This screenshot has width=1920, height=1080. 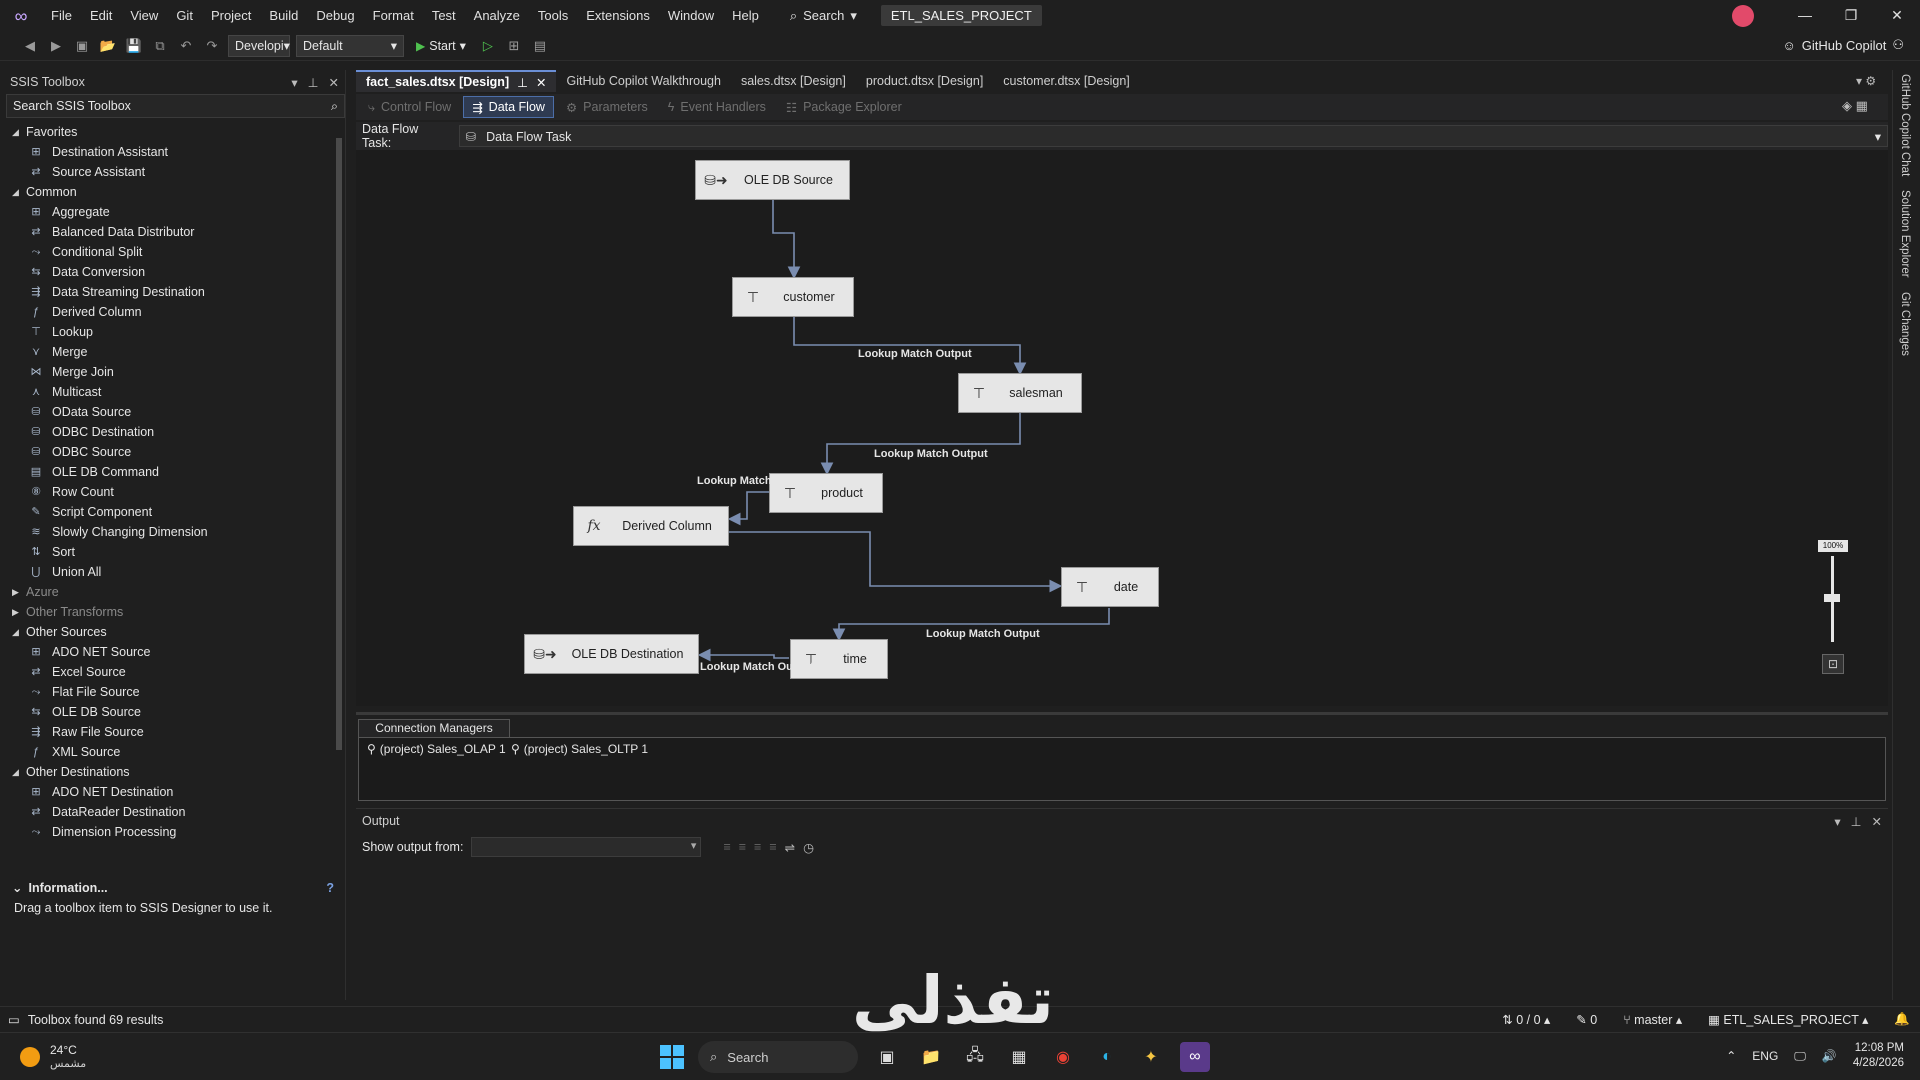 What do you see at coordinates (1652, 1019) in the screenshot?
I see `status-branch: ⑂ master ▴` at bounding box center [1652, 1019].